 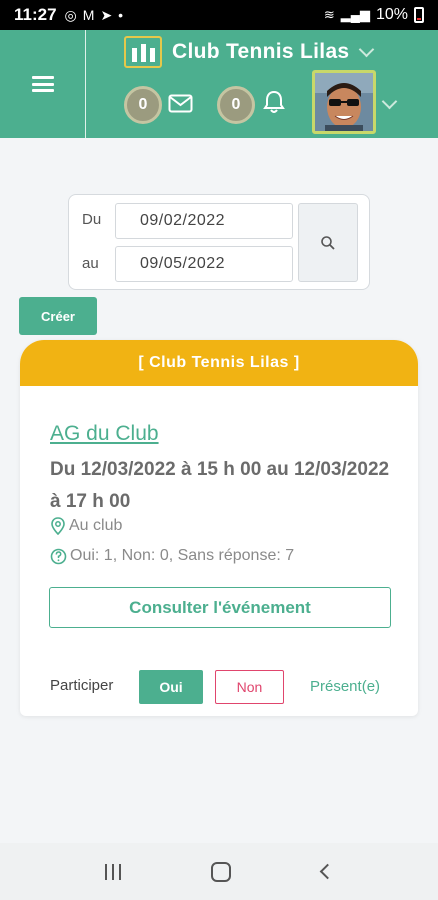 What do you see at coordinates (236, 105) in the screenshot?
I see `notifications-count-badge: 0` at bounding box center [236, 105].